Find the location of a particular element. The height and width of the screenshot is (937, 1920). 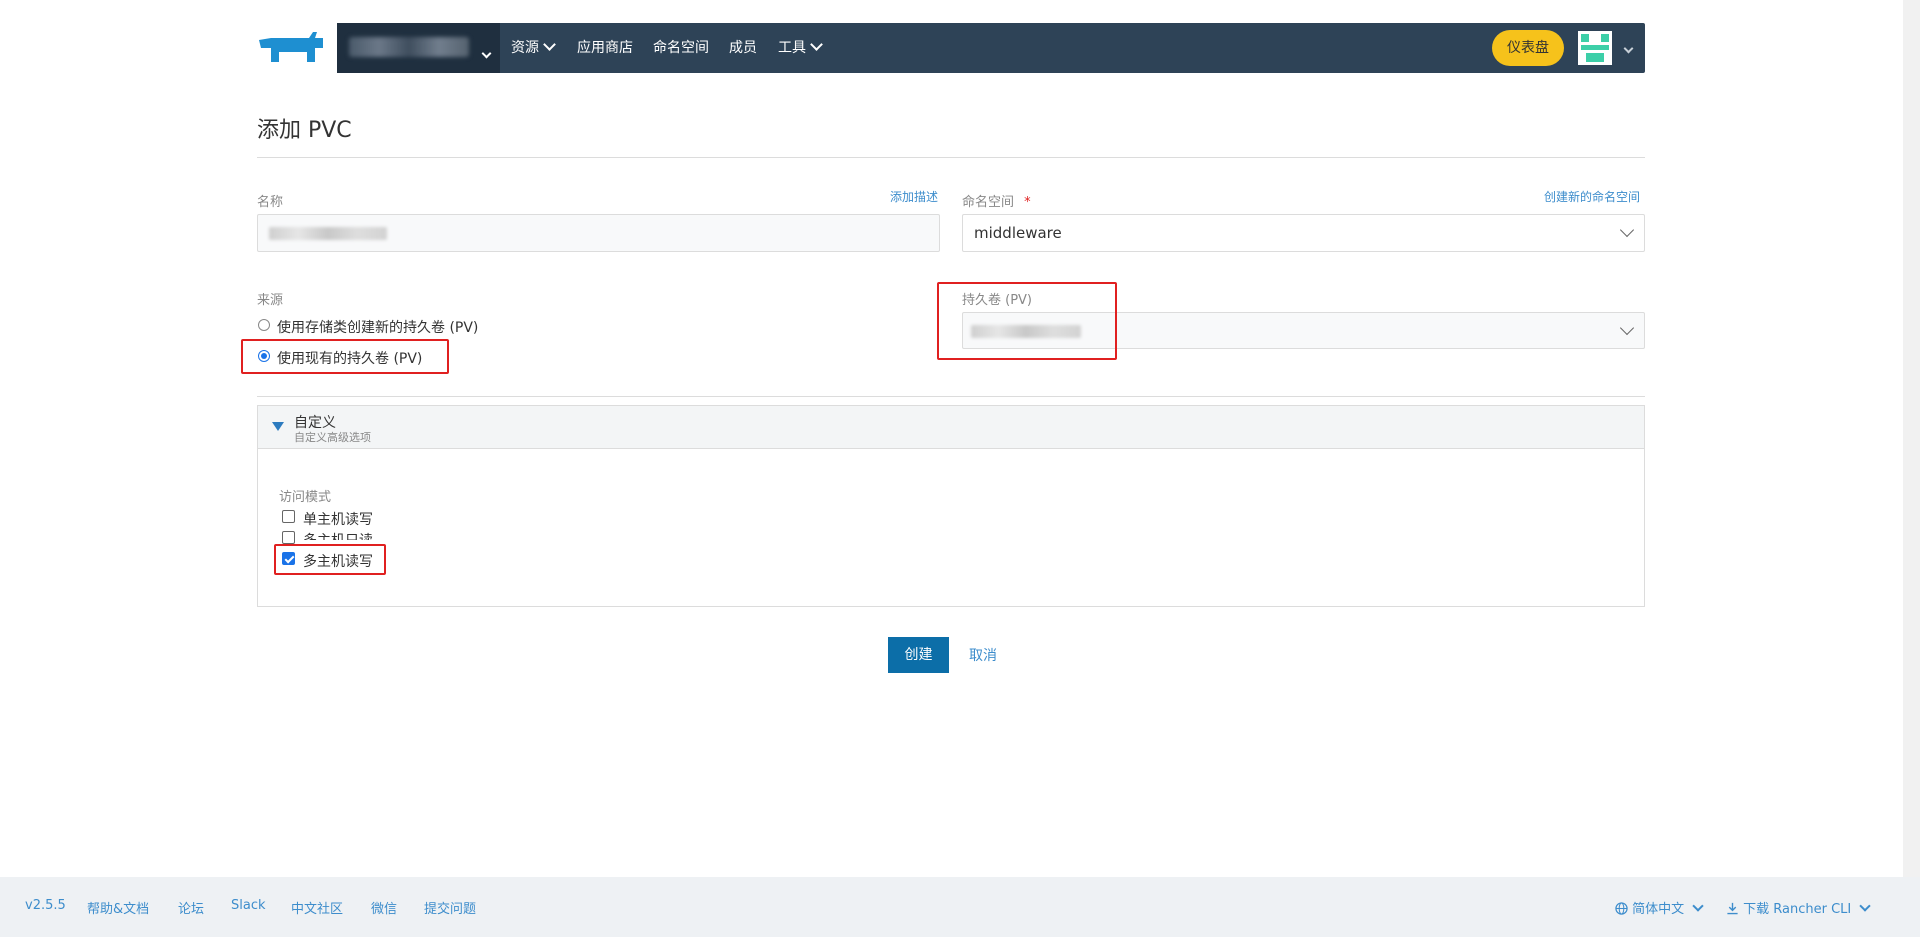

scrollbar is located at coordinates (1911, 438).